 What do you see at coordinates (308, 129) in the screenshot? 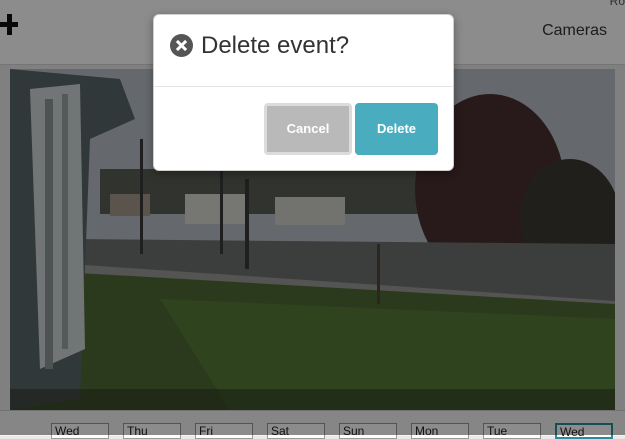
I see `cancel-button: Cancel` at bounding box center [308, 129].